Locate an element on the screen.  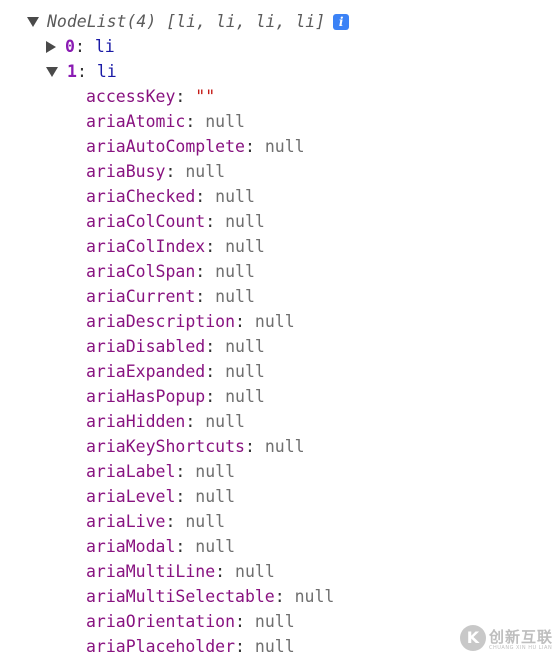
property-name: ariaMultiLine is located at coordinates (151, 571).